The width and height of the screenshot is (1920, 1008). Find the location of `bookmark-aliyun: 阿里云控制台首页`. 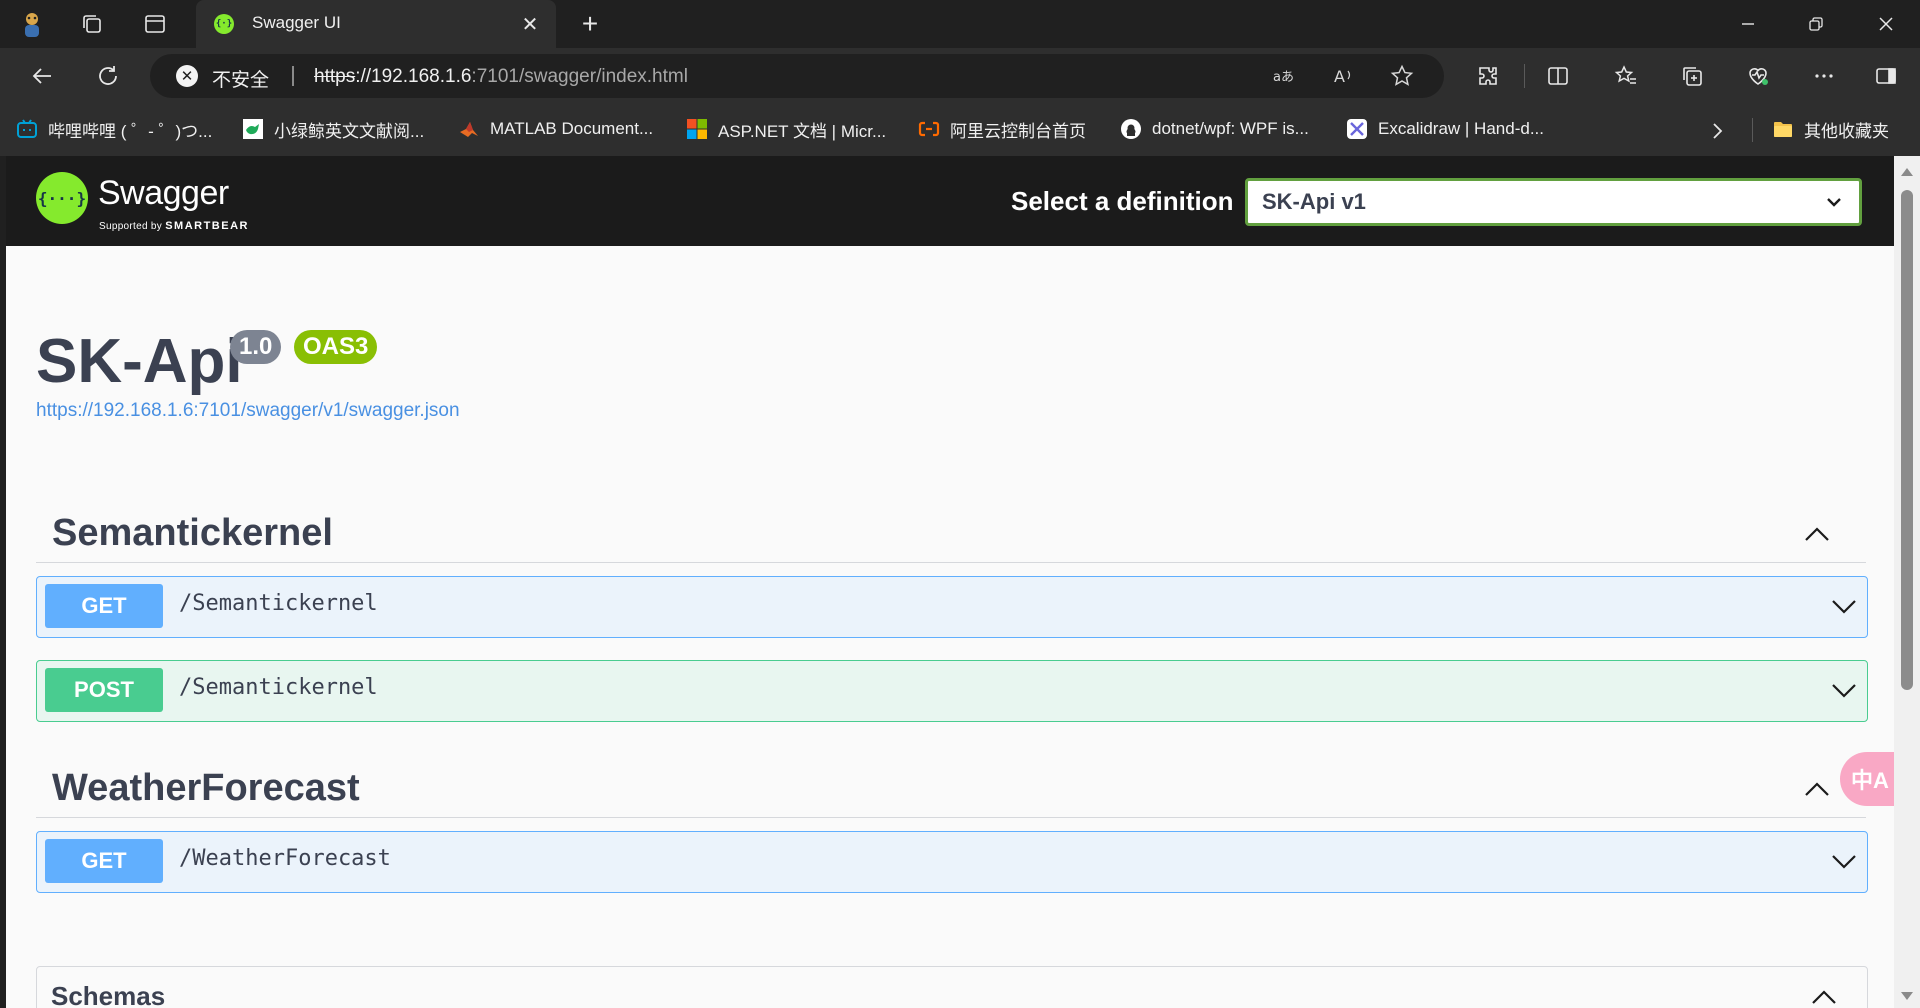

bookmark-aliyun: 阿里云控制台首页 is located at coordinates (1002, 129).